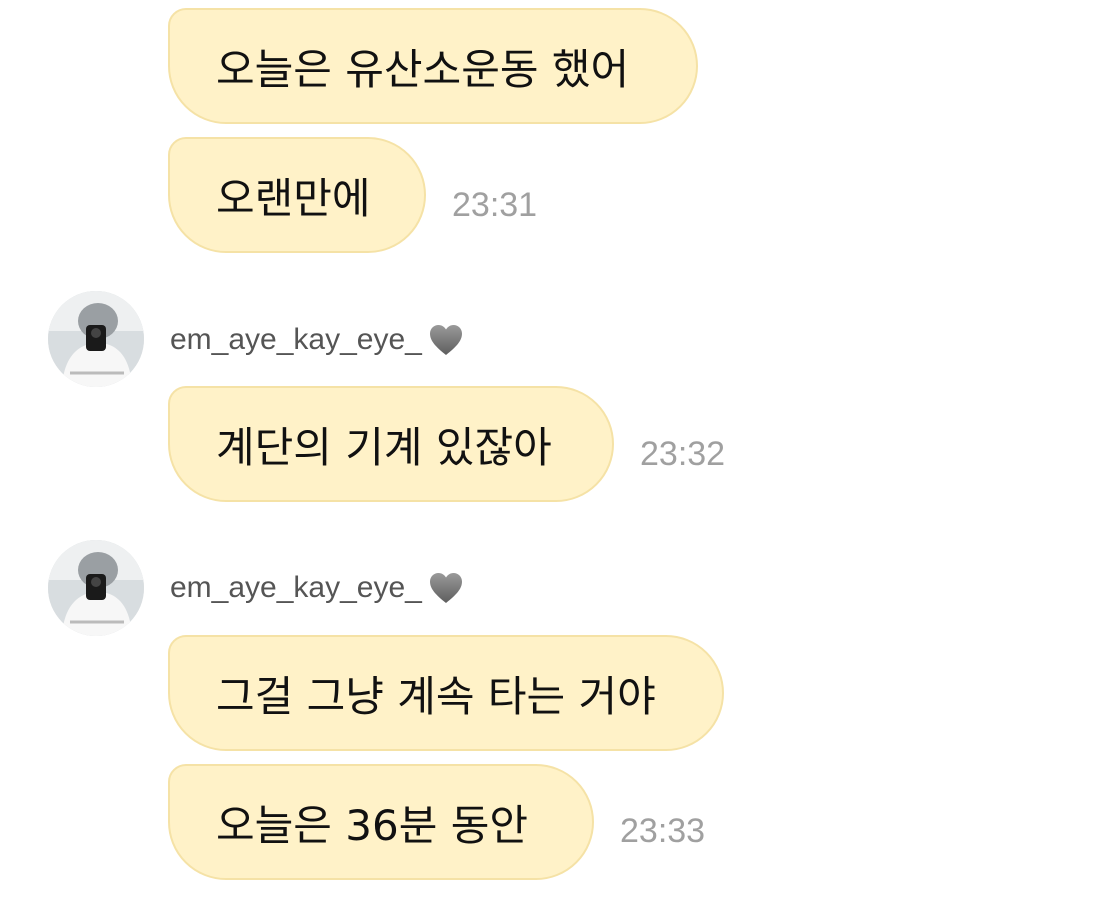  I want to click on message-timestamp: 23:33, so click(663, 831).